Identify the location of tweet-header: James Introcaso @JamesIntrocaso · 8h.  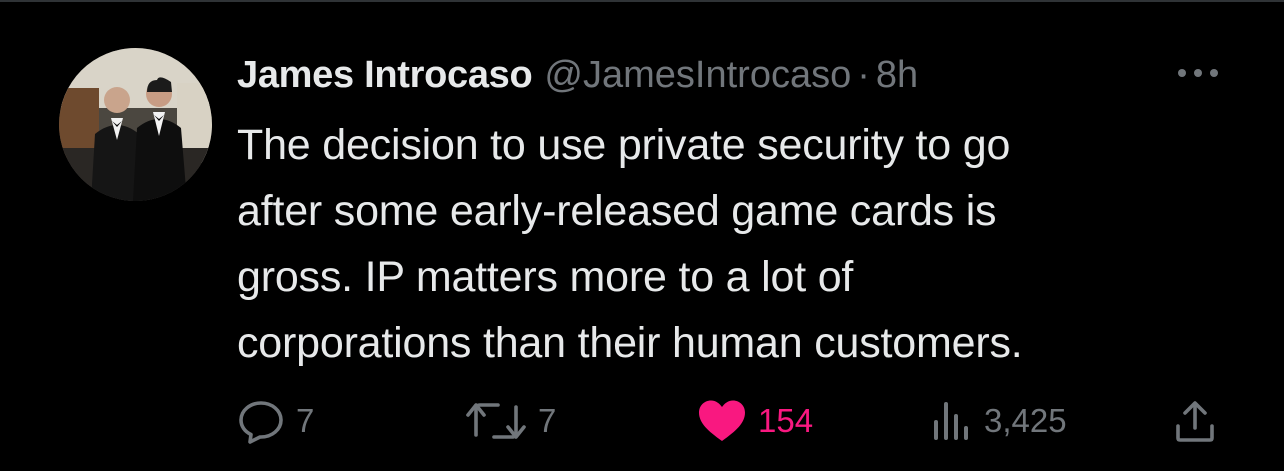
(577, 75).